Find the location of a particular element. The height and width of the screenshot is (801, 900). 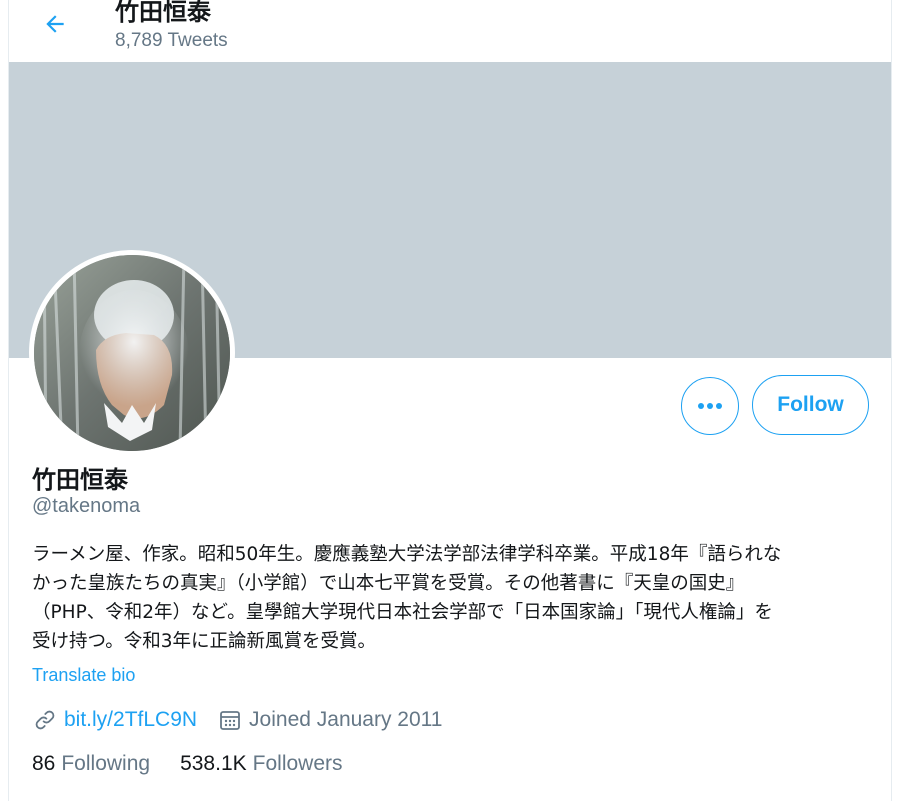

following-stat: 86 Following is located at coordinates (91, 764).